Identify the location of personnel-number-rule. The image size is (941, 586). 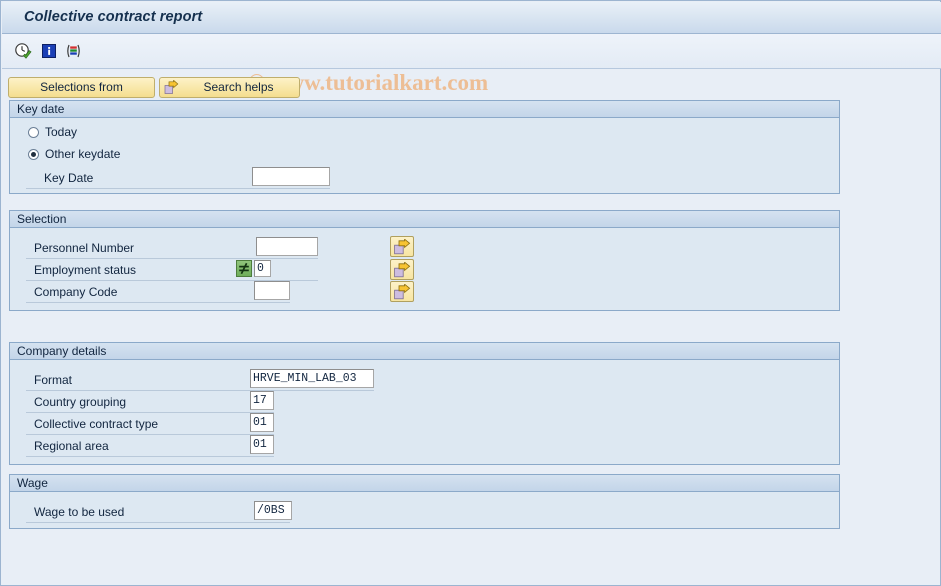
(172, 258).